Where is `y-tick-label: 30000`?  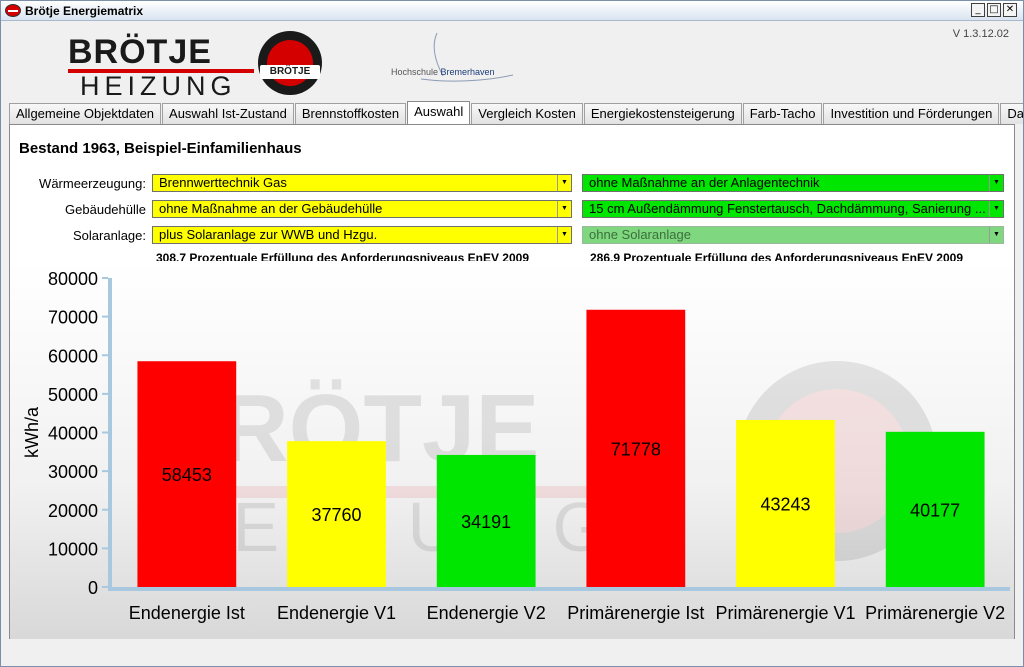 y-tick-label: 30000 is located at coordinates (73, 472).